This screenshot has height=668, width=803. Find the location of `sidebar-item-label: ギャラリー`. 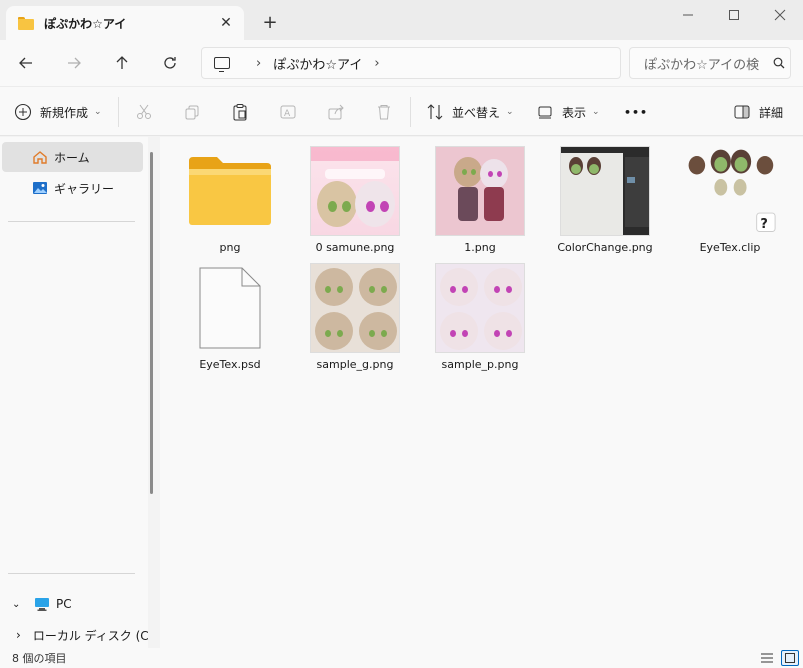

sidebar-item-label: ギャラリー is located at coordinates (84, 188).